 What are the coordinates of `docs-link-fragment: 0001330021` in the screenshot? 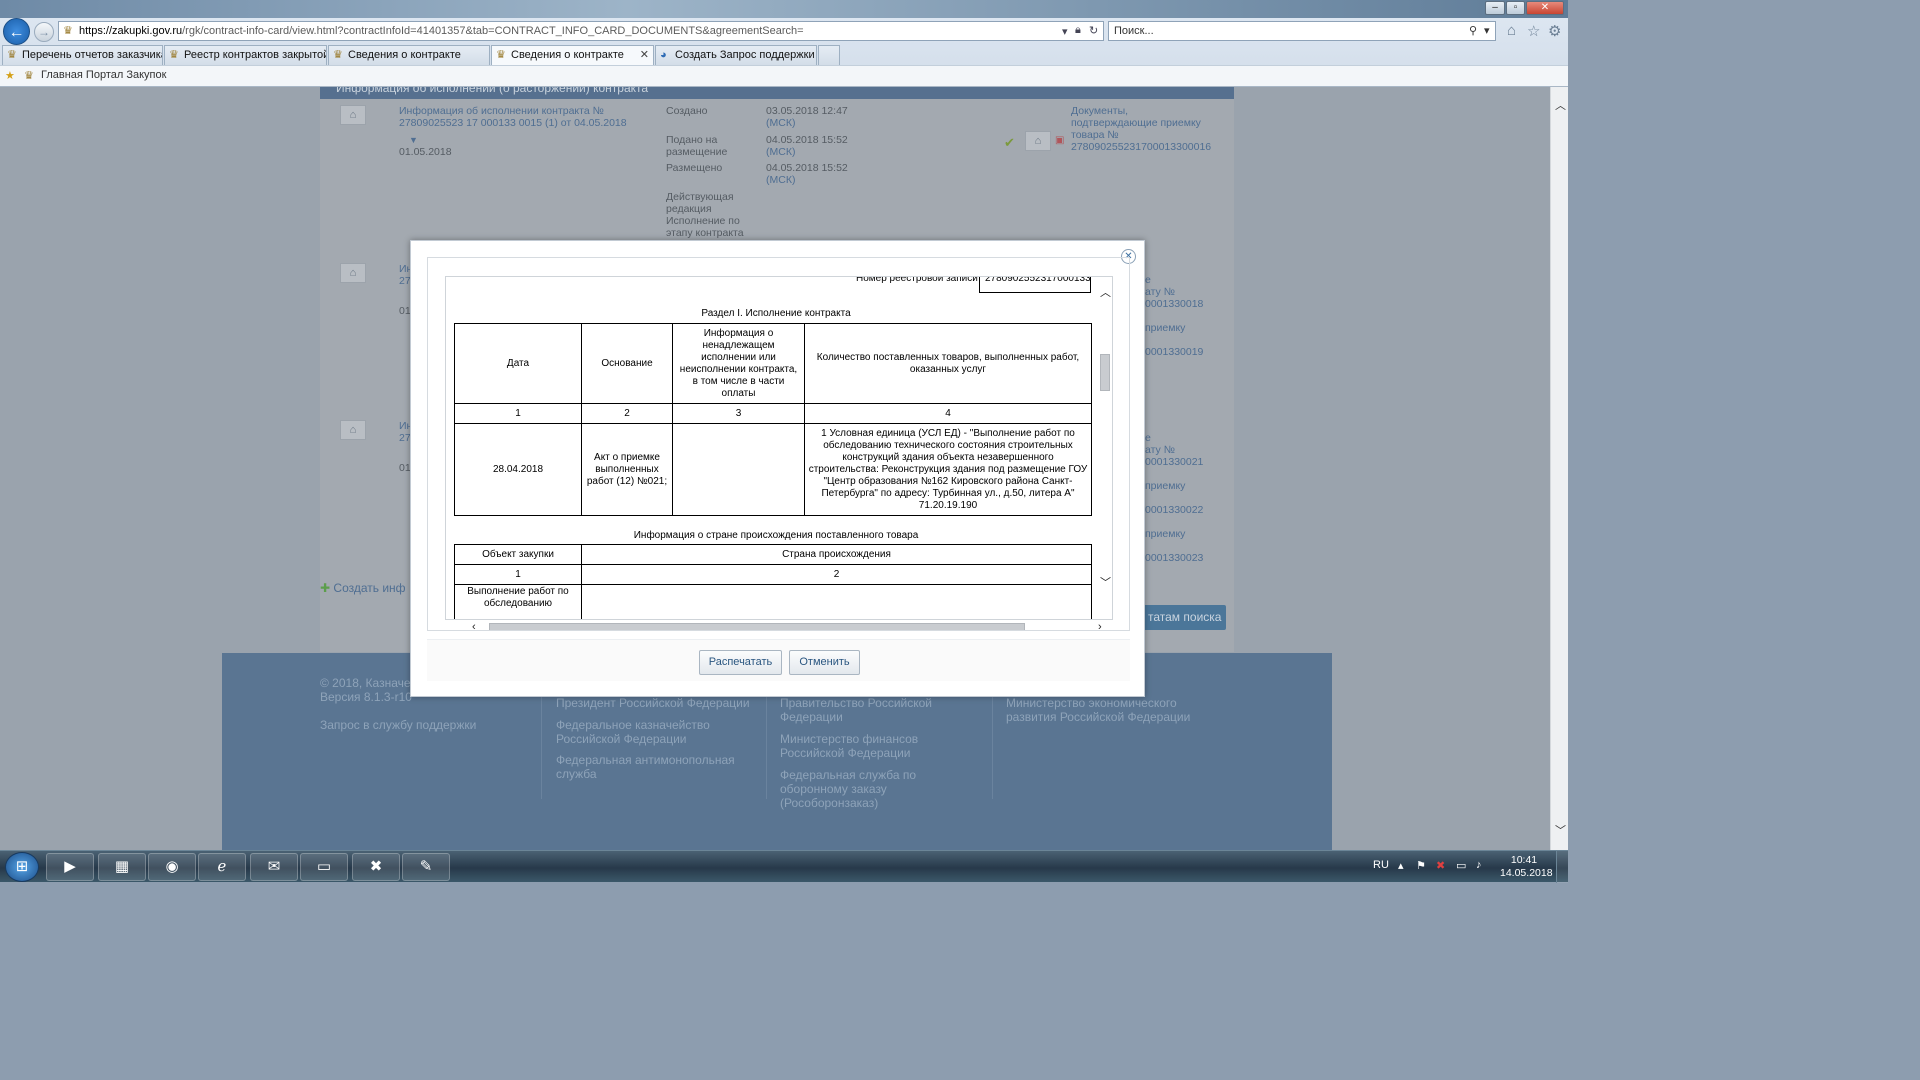 It's located at (1174, 462).